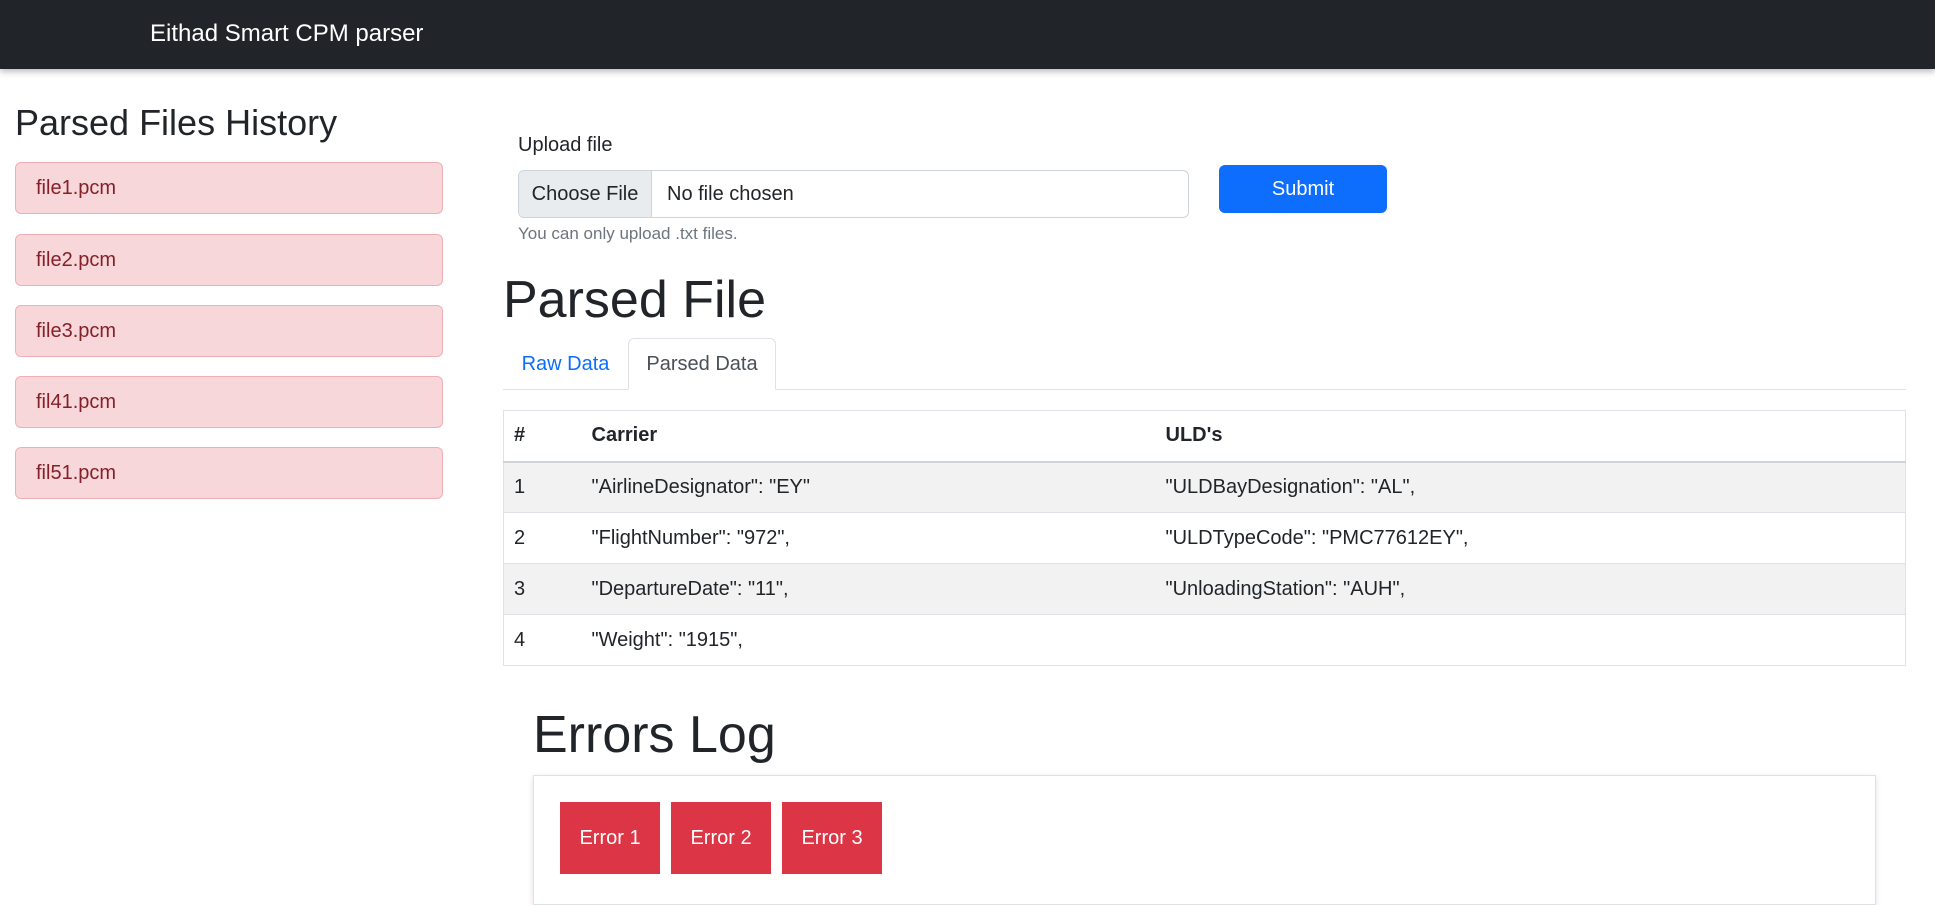 Image resolution: width=1935 pixels, height=905 pixels. What do you see at coordinates (868, 538) in the screenshot?
I see `table-cell-carrier: "FlightNumber": "972",` at bounding box center [868, 538].